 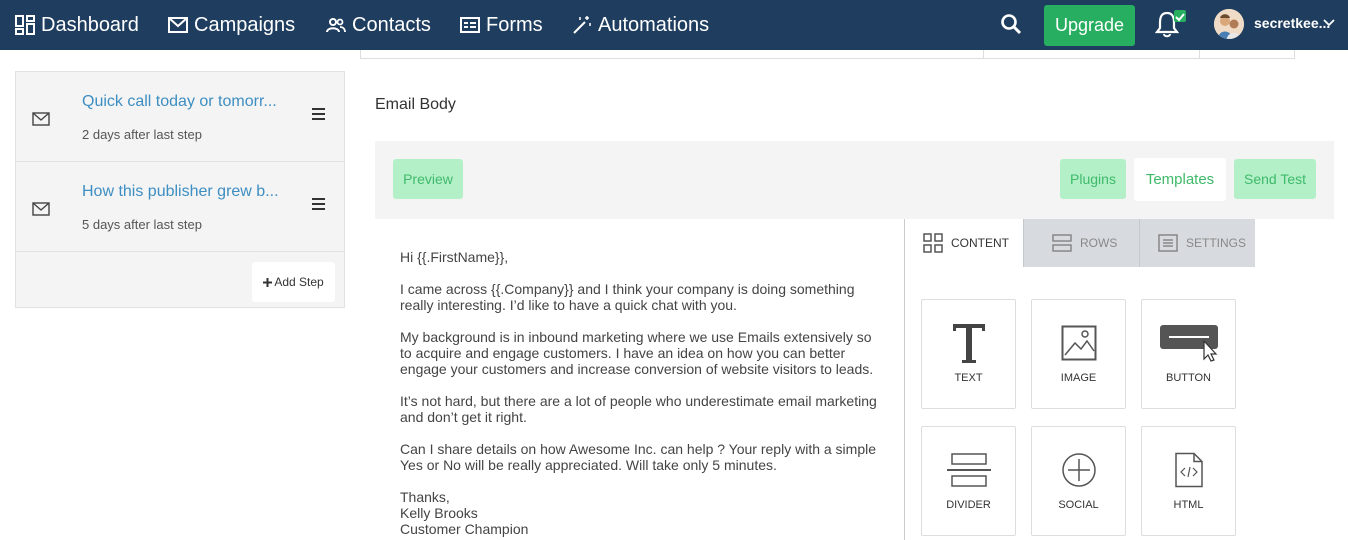 What do you see at coordinates (425, 497) in the screenshot?
I see `email-signoff: Thanks,` at bounding box center [425, 497].